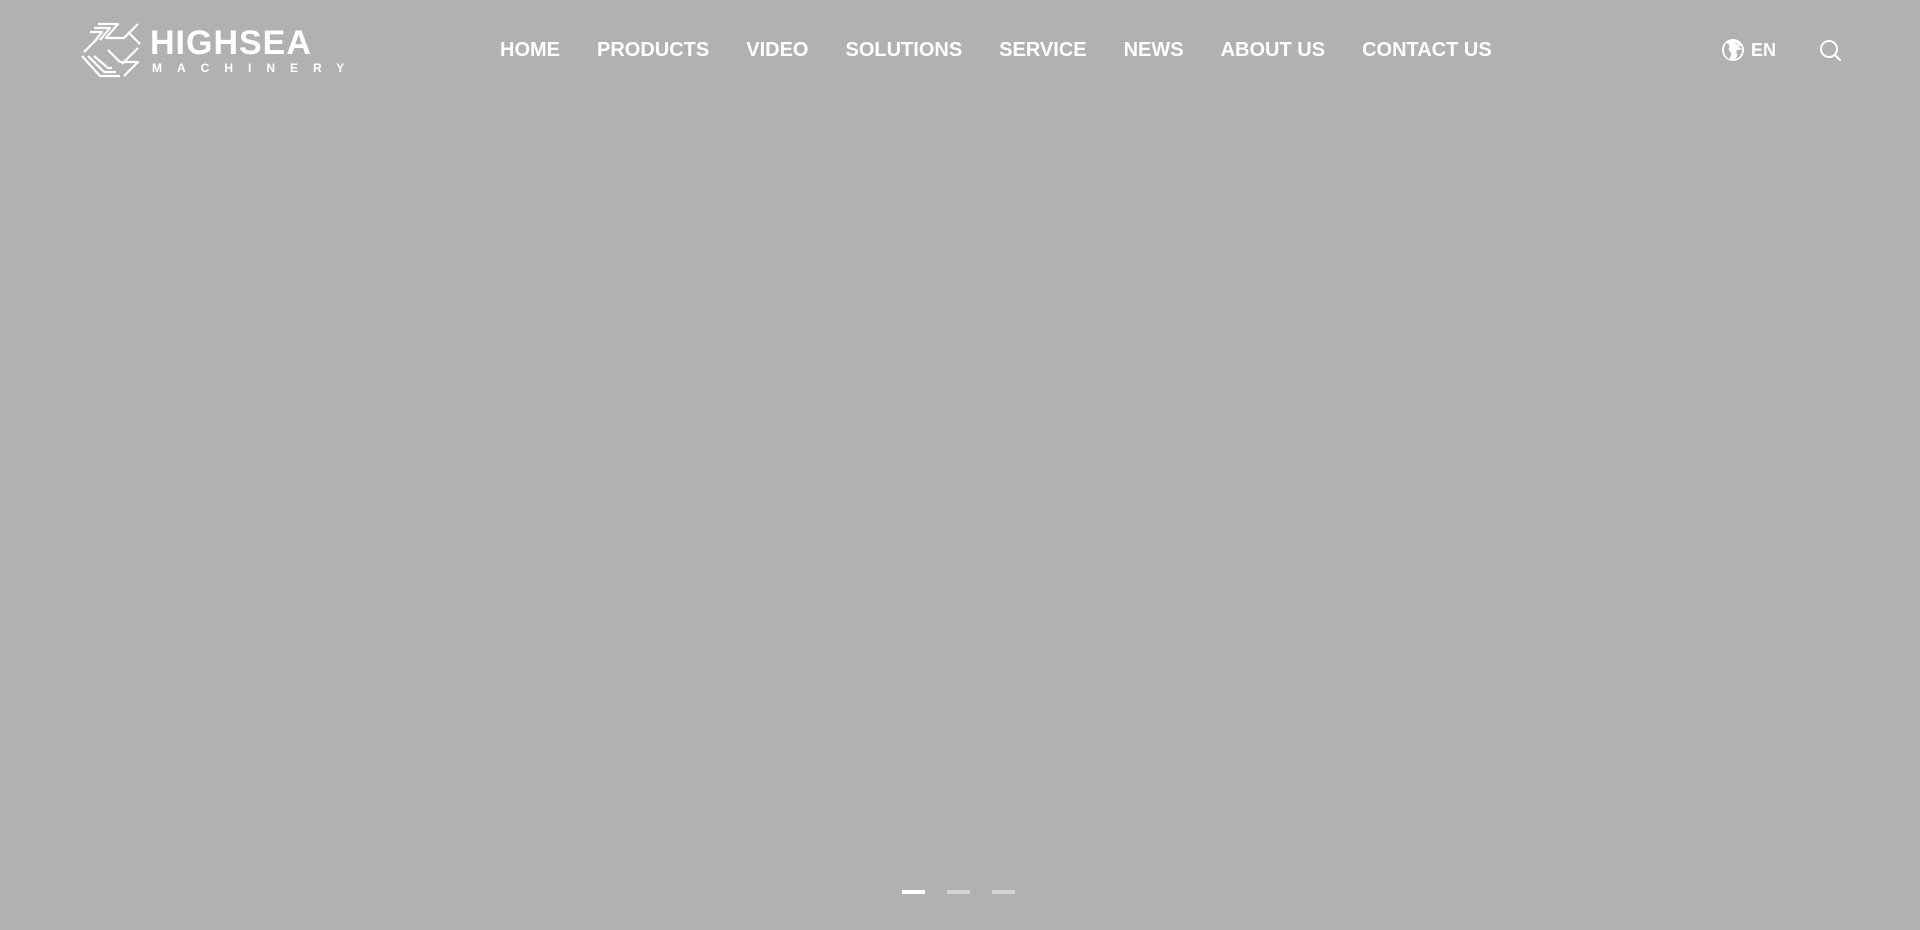 This screenshot has height=930, width=1920. What do you see at coordinates (256, 68) in the screenshot?
I see `logo-tagline: MACHINERY` at bounding box center [256, 68].